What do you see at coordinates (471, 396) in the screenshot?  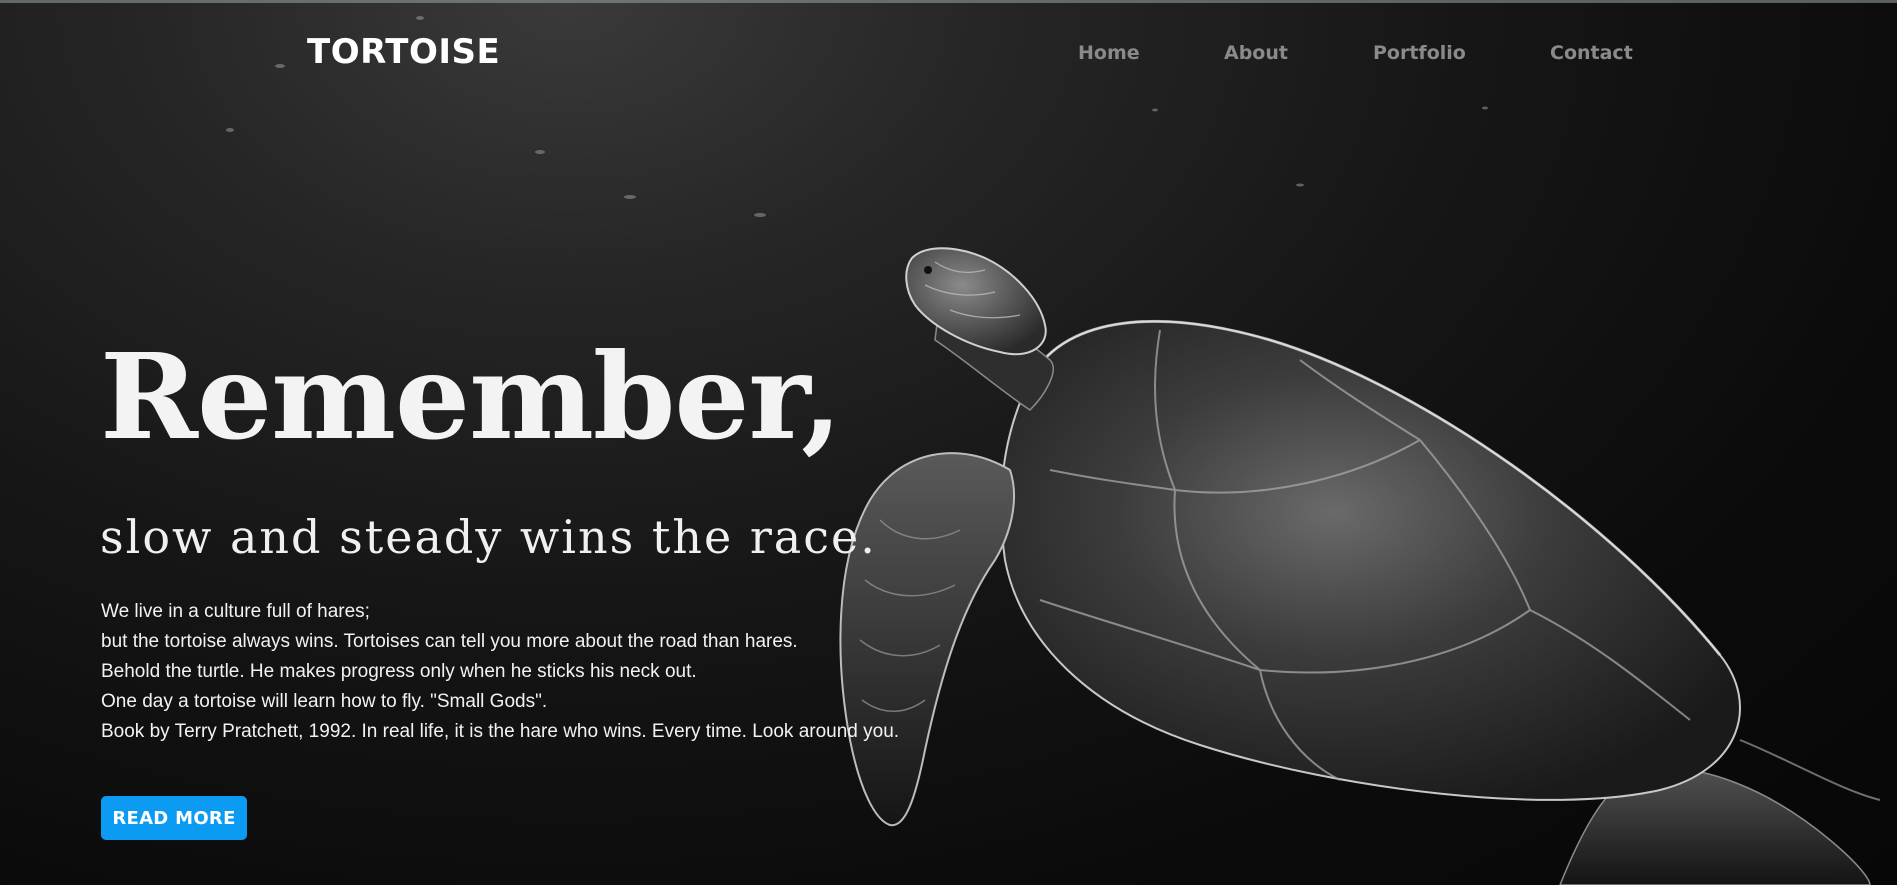 I see `hero-headline: Remember,` at bounding box center [471, 396].